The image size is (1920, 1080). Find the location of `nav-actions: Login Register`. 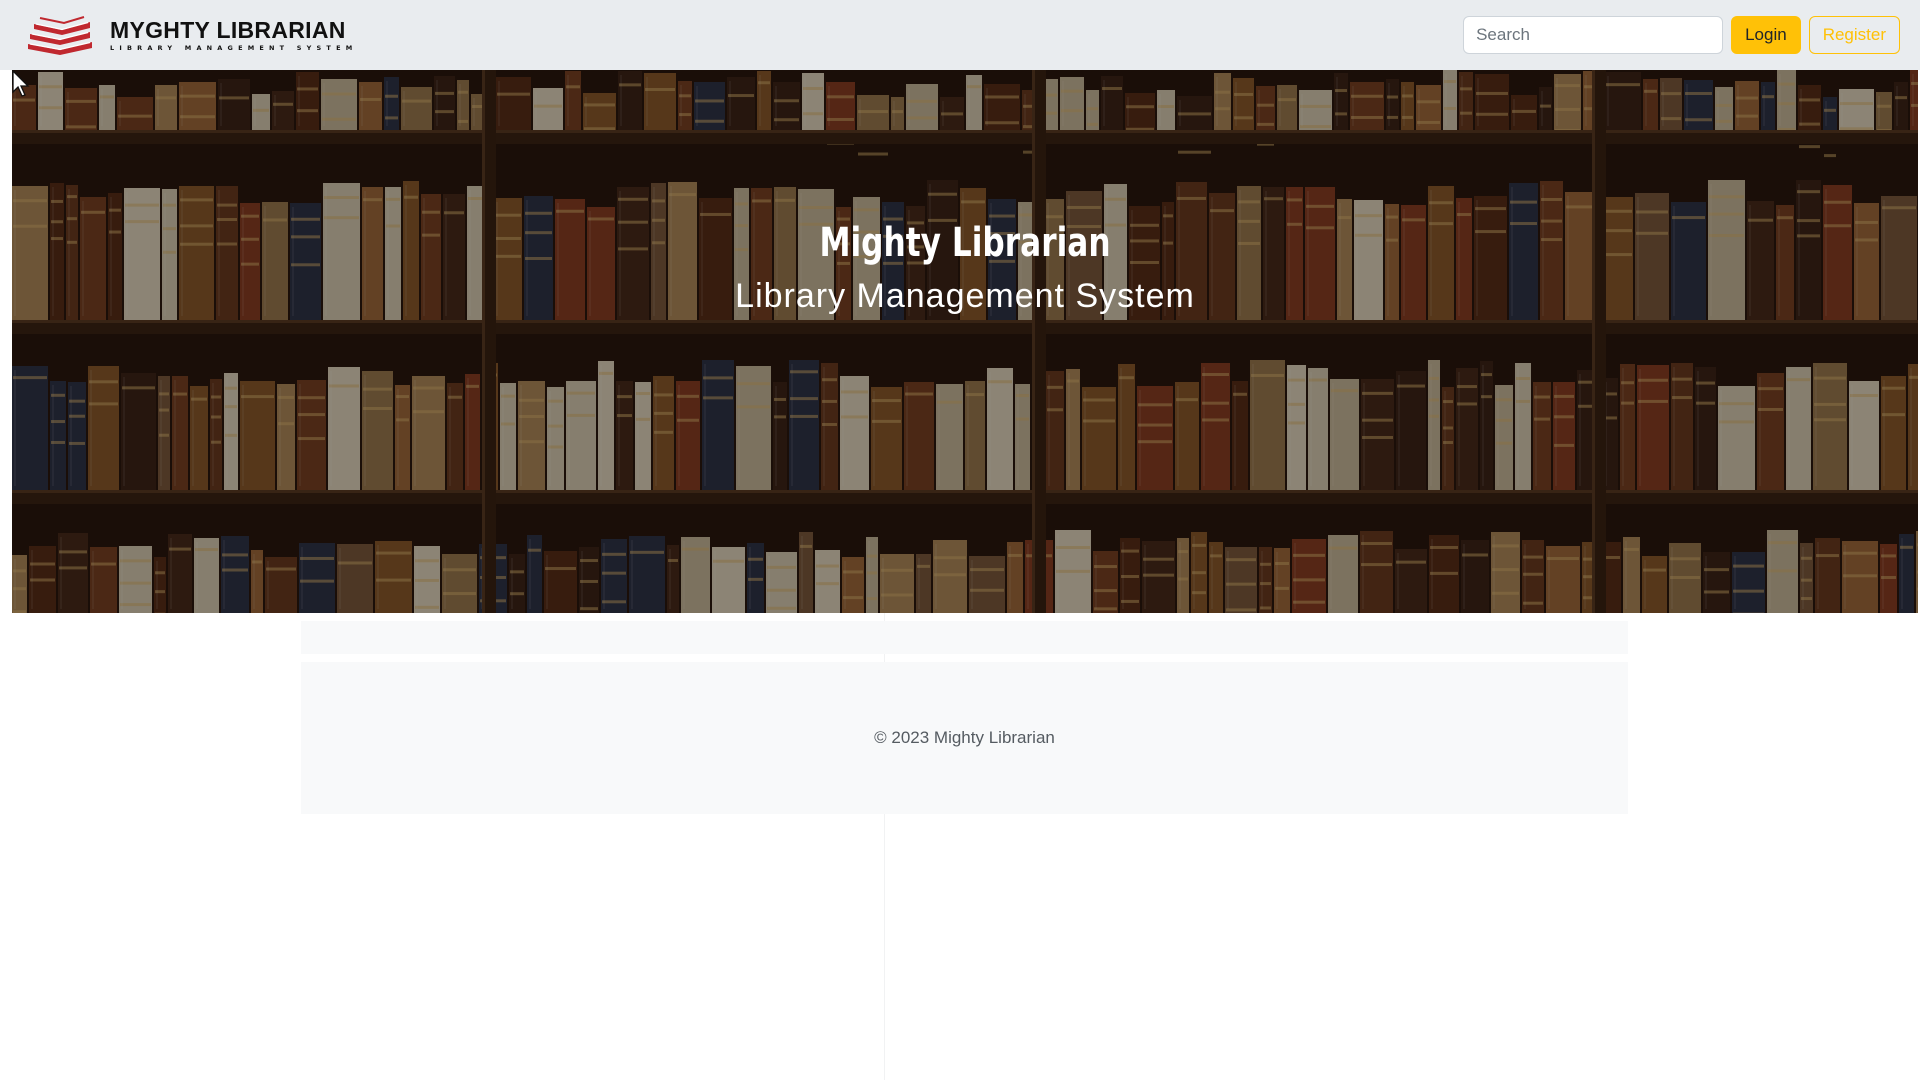

nav-actions: Login Register is located at coordinates (1681, 35).